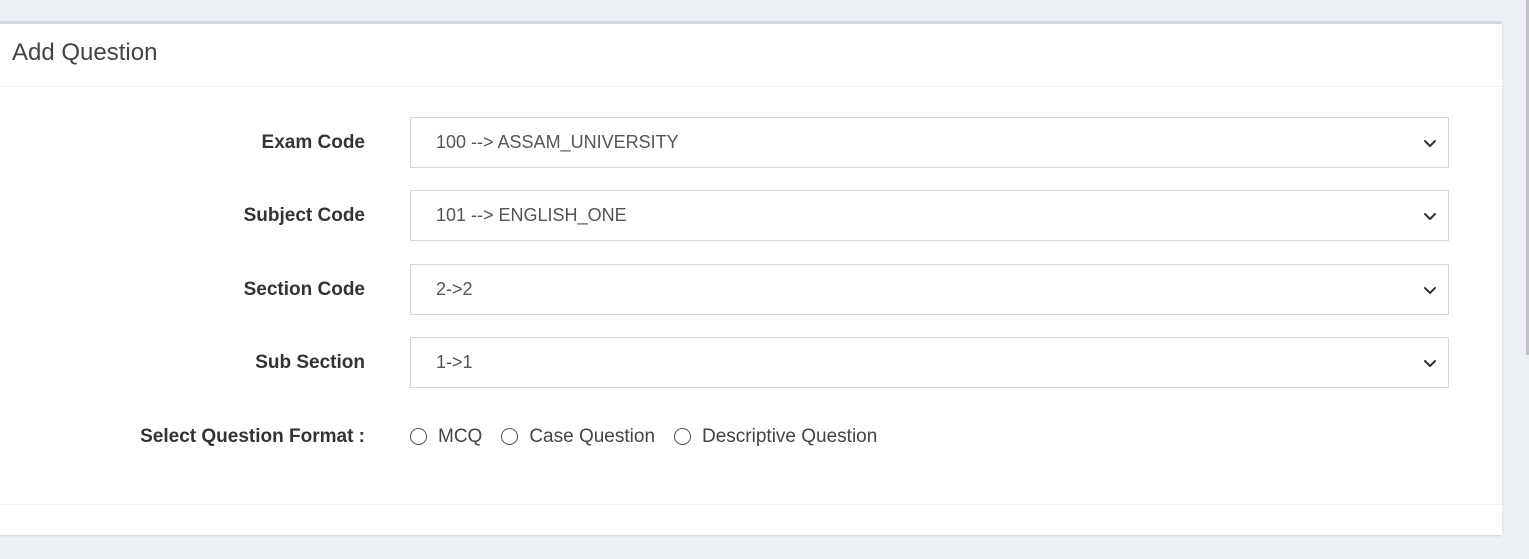 The image size is (1529, 559). What do you see at coordinates (460, 437) in the screenshot?
I see `radio-label-mcq: MCQ` at bounding box center [460, 437].